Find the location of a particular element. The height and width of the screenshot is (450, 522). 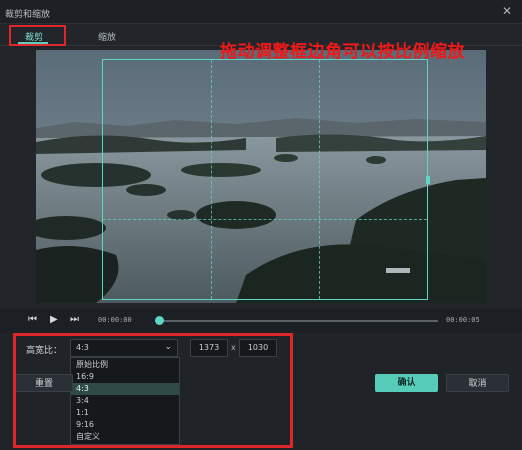

close-icon: ✕ is located at coordinates (507, 11).